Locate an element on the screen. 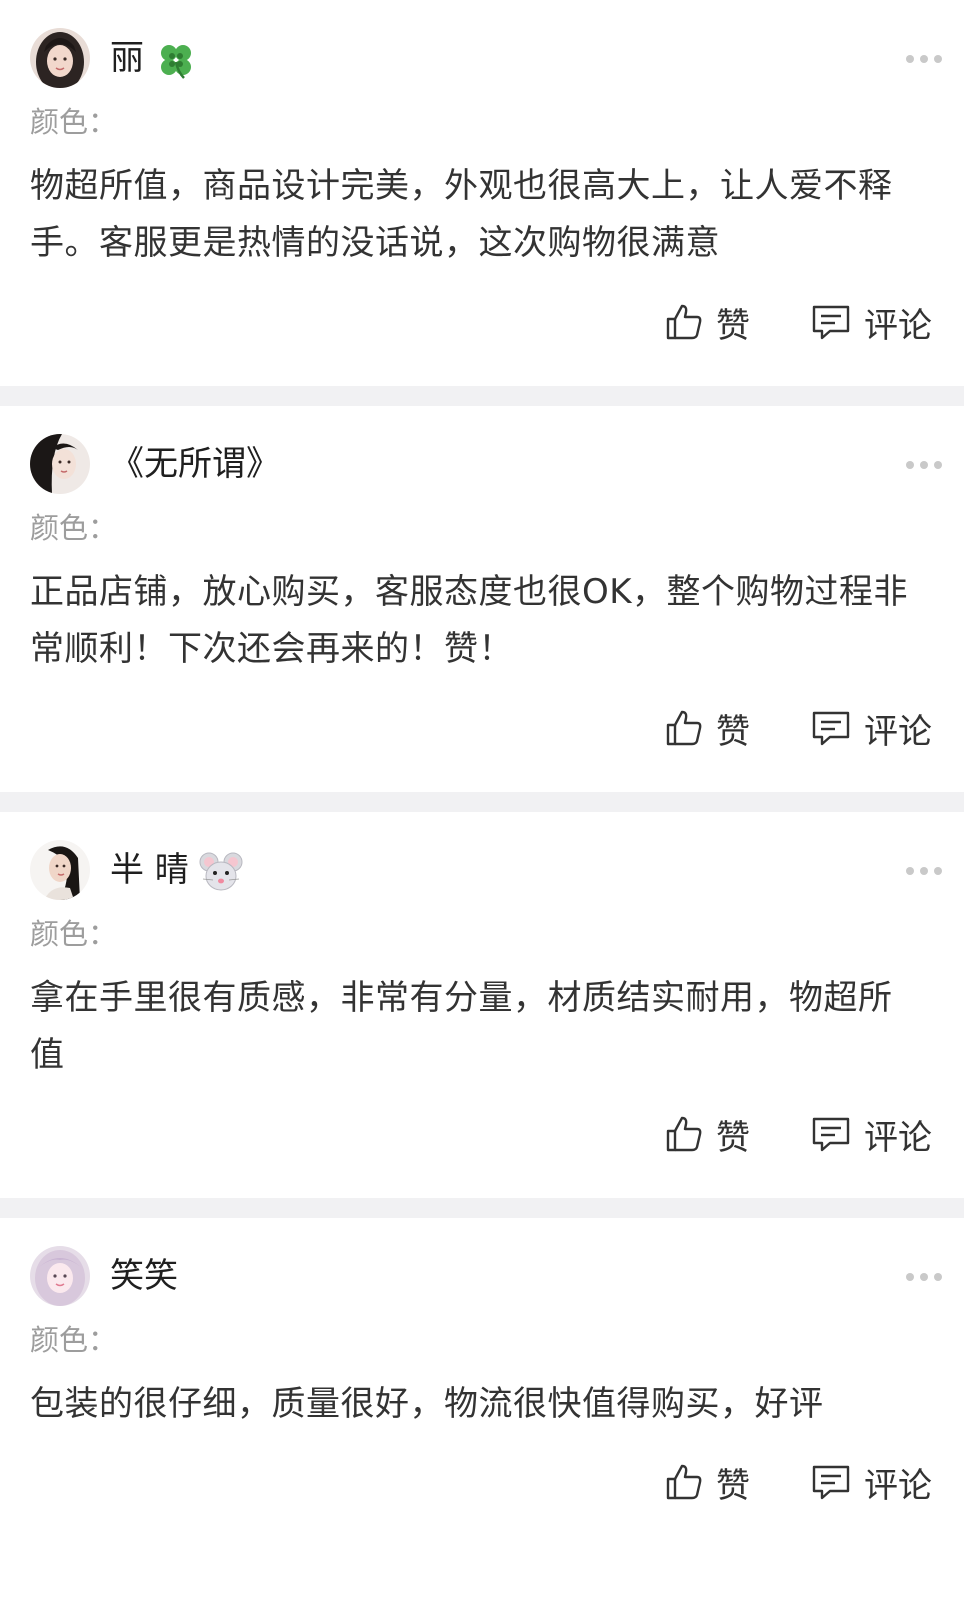  mouse-face-icon is located at coordinates (221, 872).